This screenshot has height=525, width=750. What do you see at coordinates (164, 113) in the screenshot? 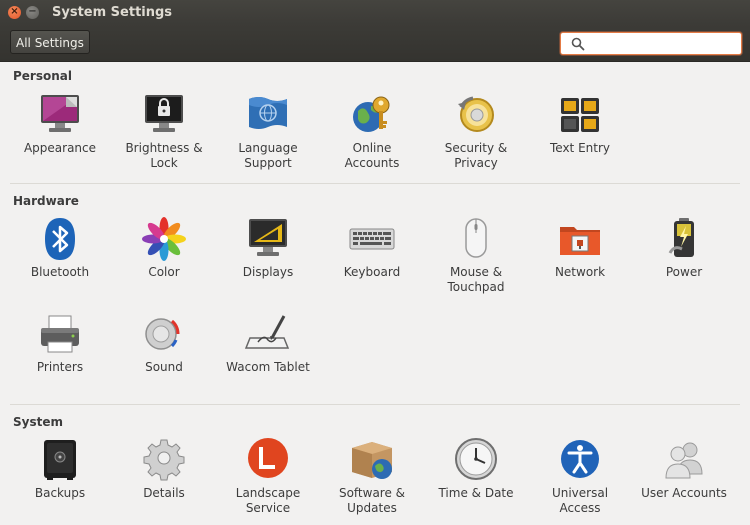
I see `brightness-lock-icon` at bounding box center [164, 113].